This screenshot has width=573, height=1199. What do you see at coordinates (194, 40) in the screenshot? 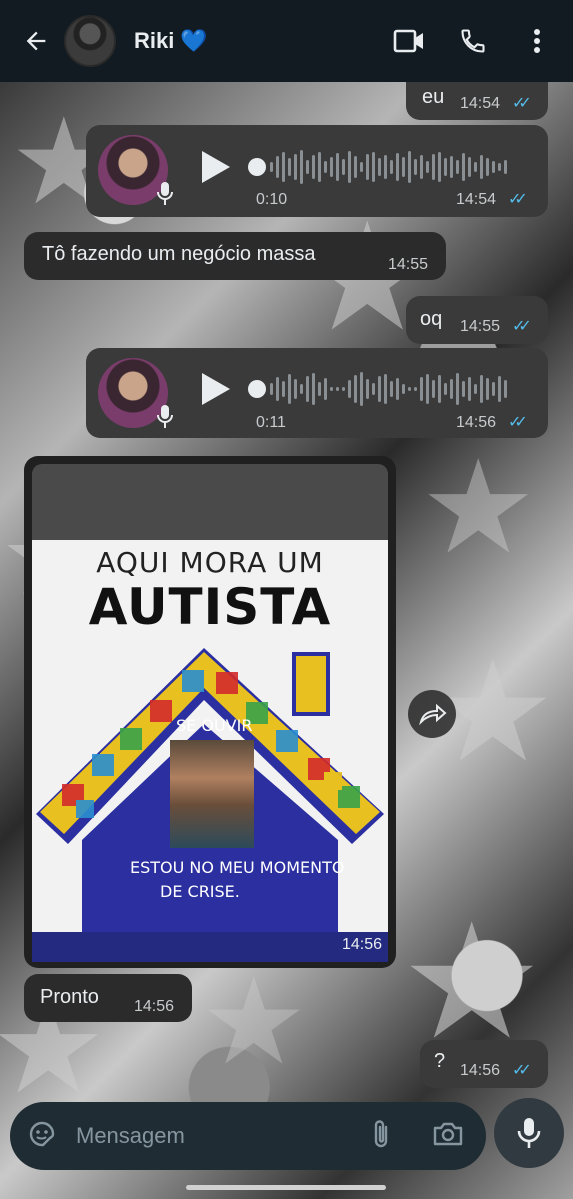
I see `blue-heart-emoji: 💙` at bounding box center [194, 40].